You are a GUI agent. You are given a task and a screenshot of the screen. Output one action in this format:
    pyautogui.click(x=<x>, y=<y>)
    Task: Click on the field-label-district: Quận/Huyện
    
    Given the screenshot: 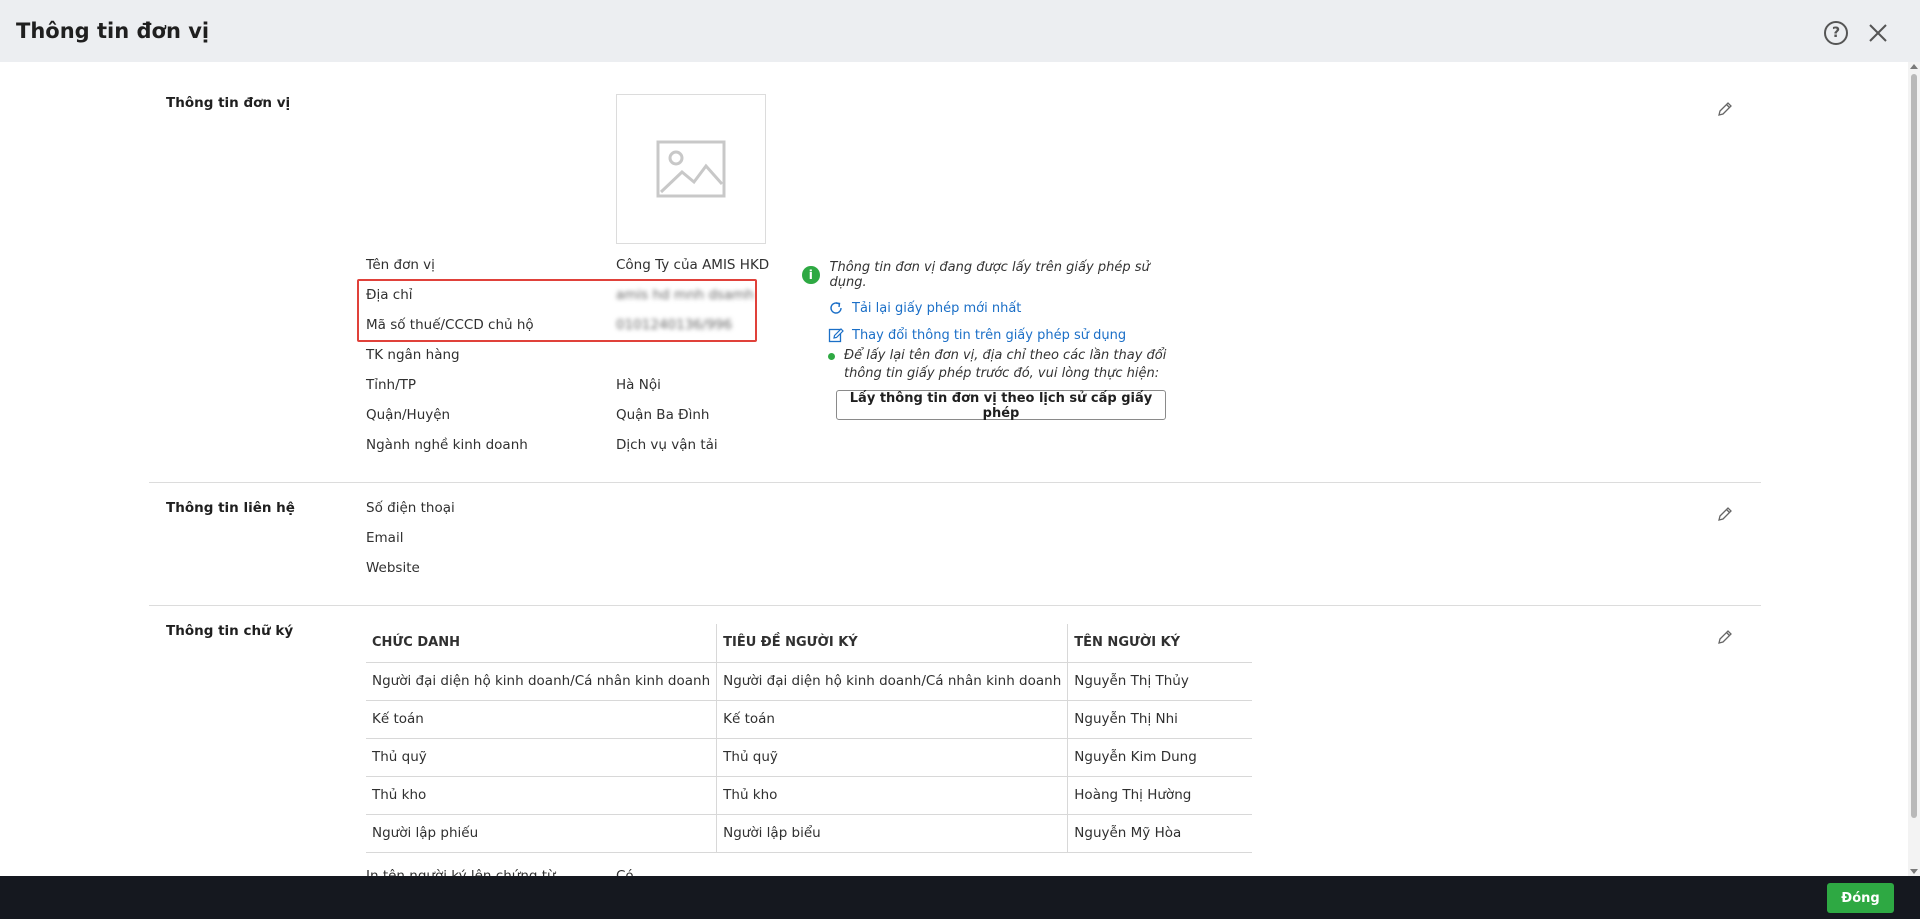 What is the action you would take?
    pyautogui.click(x=408, y=415)
    